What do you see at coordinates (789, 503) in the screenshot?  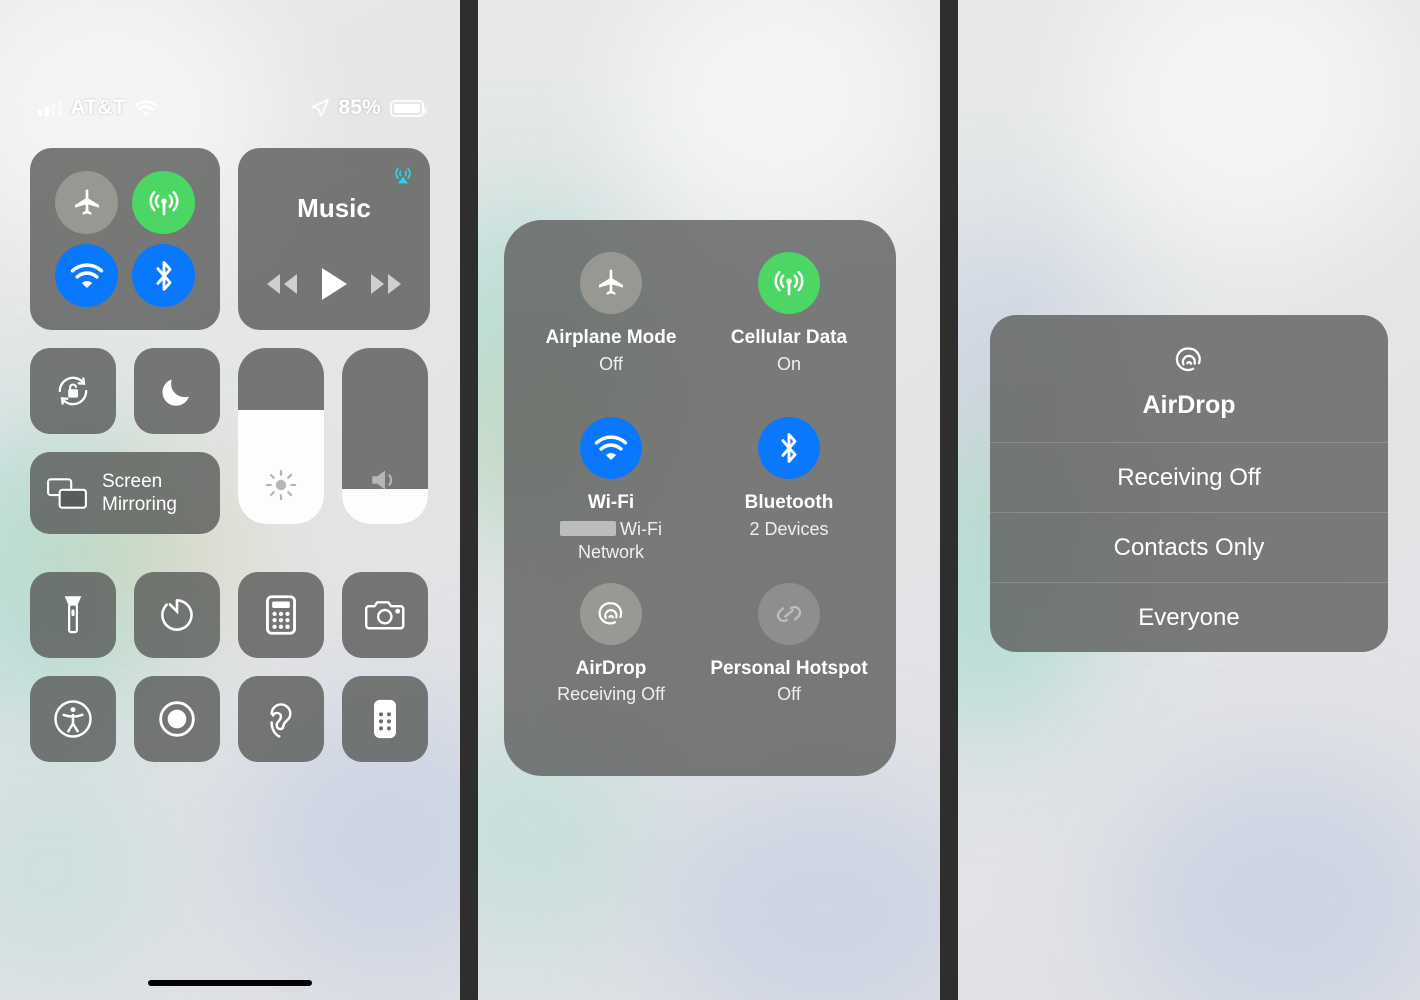 I see `expanded-label: Bluetooth` at bounding box center [789, 503].